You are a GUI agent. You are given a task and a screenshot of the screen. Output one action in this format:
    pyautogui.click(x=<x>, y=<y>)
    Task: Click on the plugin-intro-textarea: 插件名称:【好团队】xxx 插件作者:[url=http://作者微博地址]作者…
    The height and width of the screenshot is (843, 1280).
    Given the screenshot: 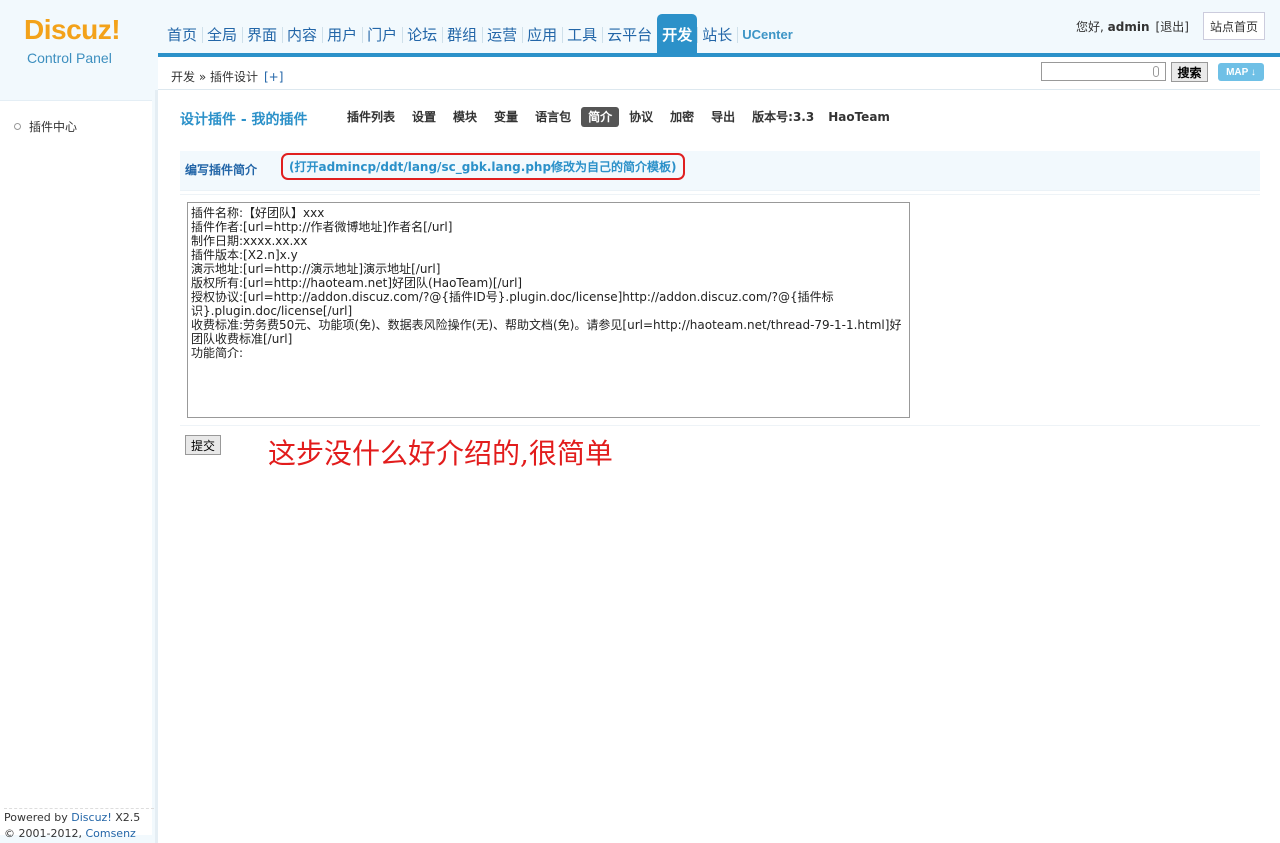 What is the action you would take?
    pyautogui.click(x=548, y=310)
    